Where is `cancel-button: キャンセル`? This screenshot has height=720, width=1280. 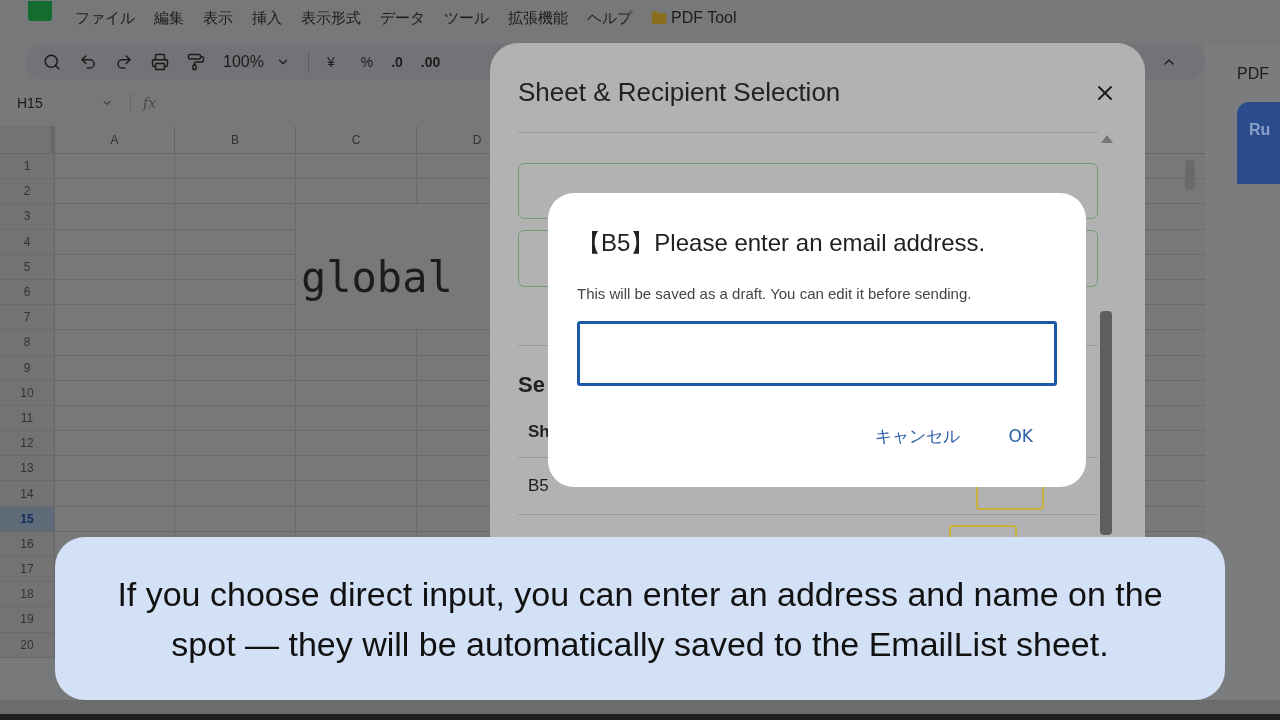 cancel-button: キャンセル is located at coordinates (918, 436).